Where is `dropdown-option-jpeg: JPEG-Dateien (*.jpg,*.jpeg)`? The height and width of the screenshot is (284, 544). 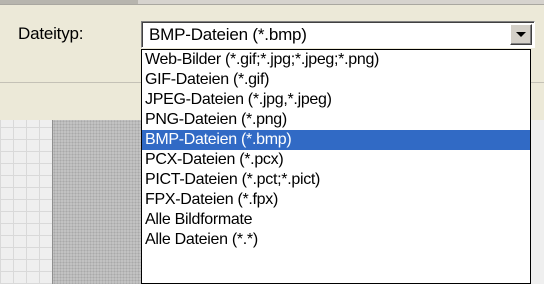
dropdown-option-jpeg: JPEG-Dateien (*.jpg,*.jpeg) is located at coordinates (336, 100).